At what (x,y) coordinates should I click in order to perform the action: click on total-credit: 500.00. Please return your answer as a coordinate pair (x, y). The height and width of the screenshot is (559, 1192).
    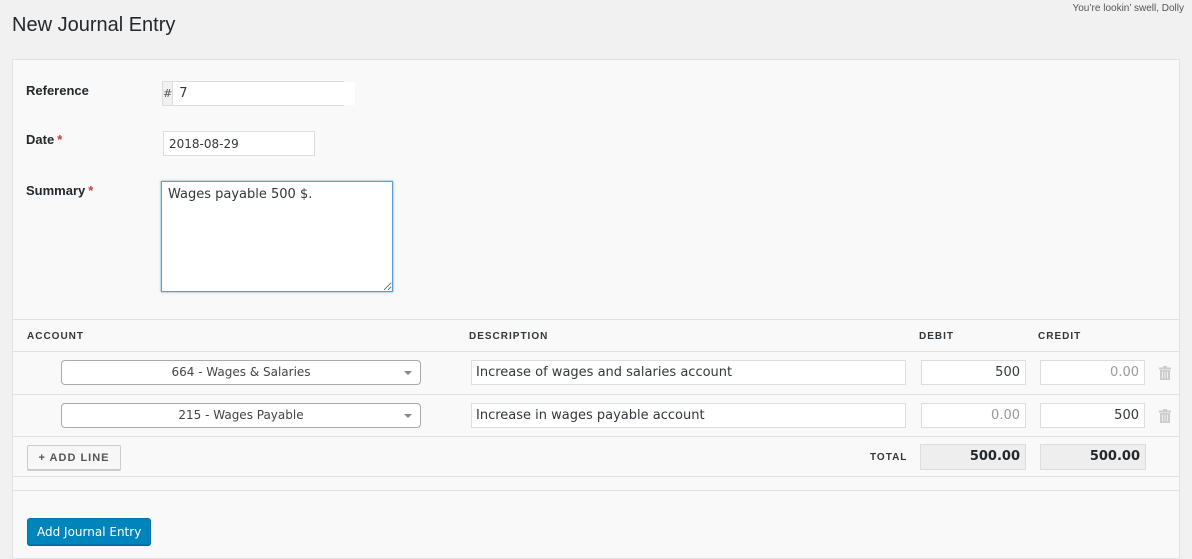
    Looking at the image, I should click on (1093, 457).